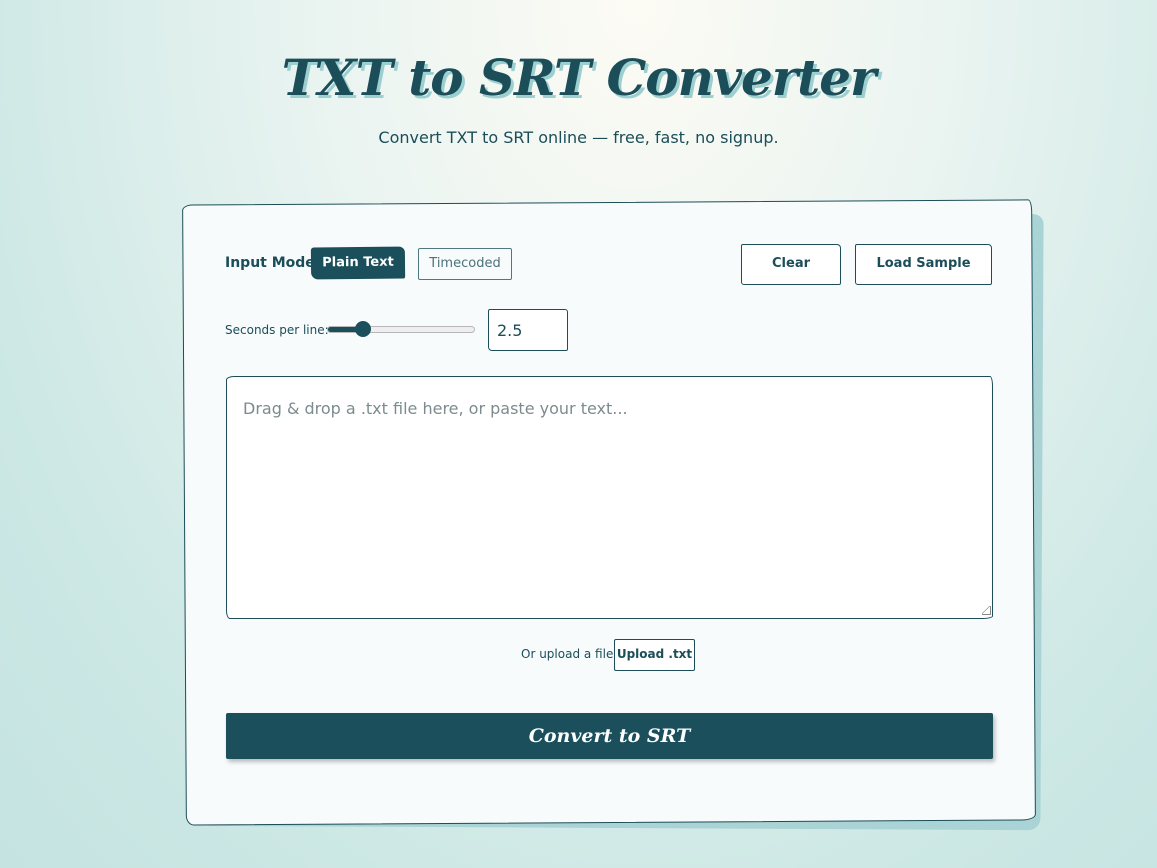  What do you see at coordinates (358, 263) in the screenshot?
I see `plain-text-mode-button: Plain Text` at bounding box center [358, 263].